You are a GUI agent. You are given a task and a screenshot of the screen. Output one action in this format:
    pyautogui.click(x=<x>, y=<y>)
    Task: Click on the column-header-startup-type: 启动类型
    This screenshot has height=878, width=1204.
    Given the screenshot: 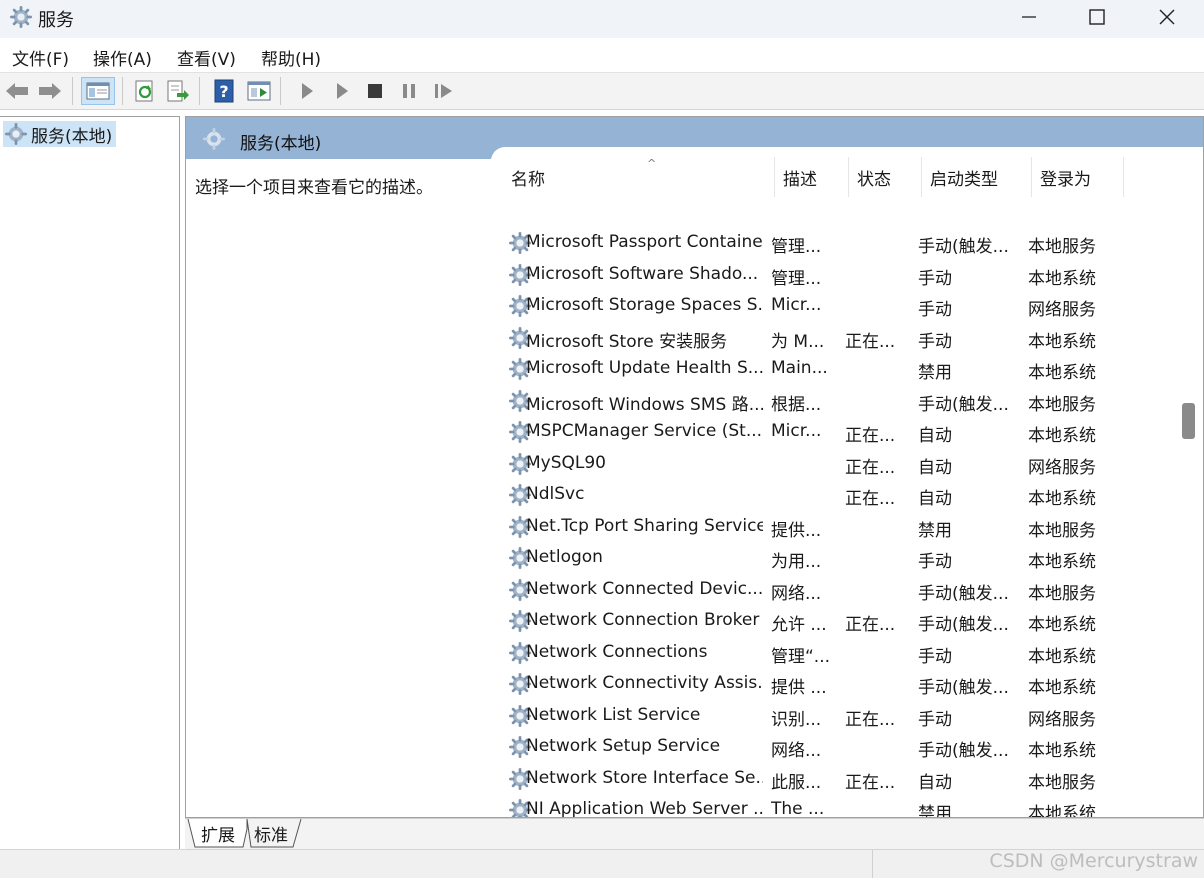 What is the action you would take?
    pyautogui.click(x=977, y=177)
    